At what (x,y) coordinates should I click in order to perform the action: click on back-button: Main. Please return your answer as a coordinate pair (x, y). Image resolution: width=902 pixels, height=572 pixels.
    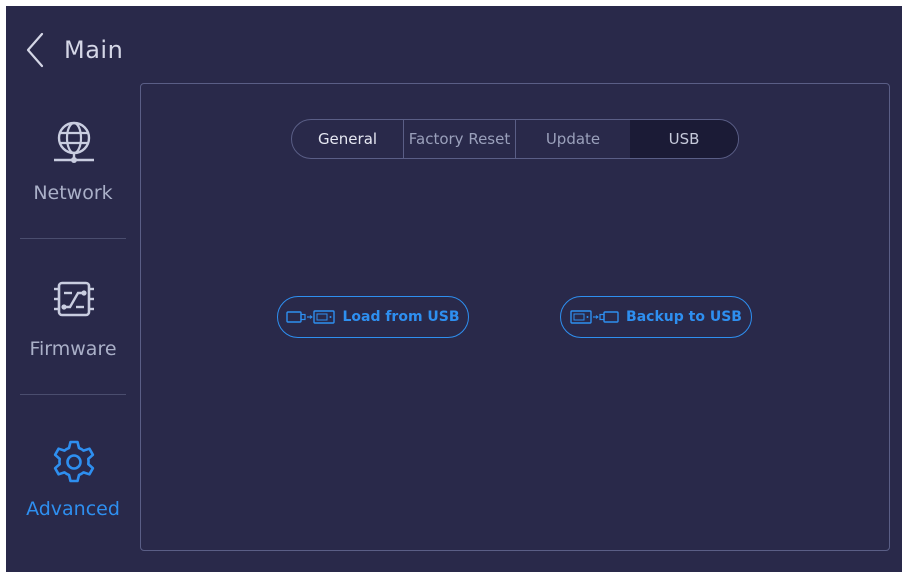
    Looking at the image, I should click on (73, 50).